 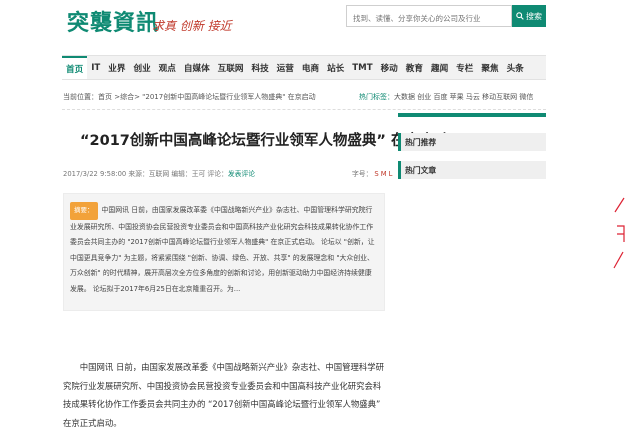 I want to click on post-comment-link: 发表评论, so click(x=241, y=174).